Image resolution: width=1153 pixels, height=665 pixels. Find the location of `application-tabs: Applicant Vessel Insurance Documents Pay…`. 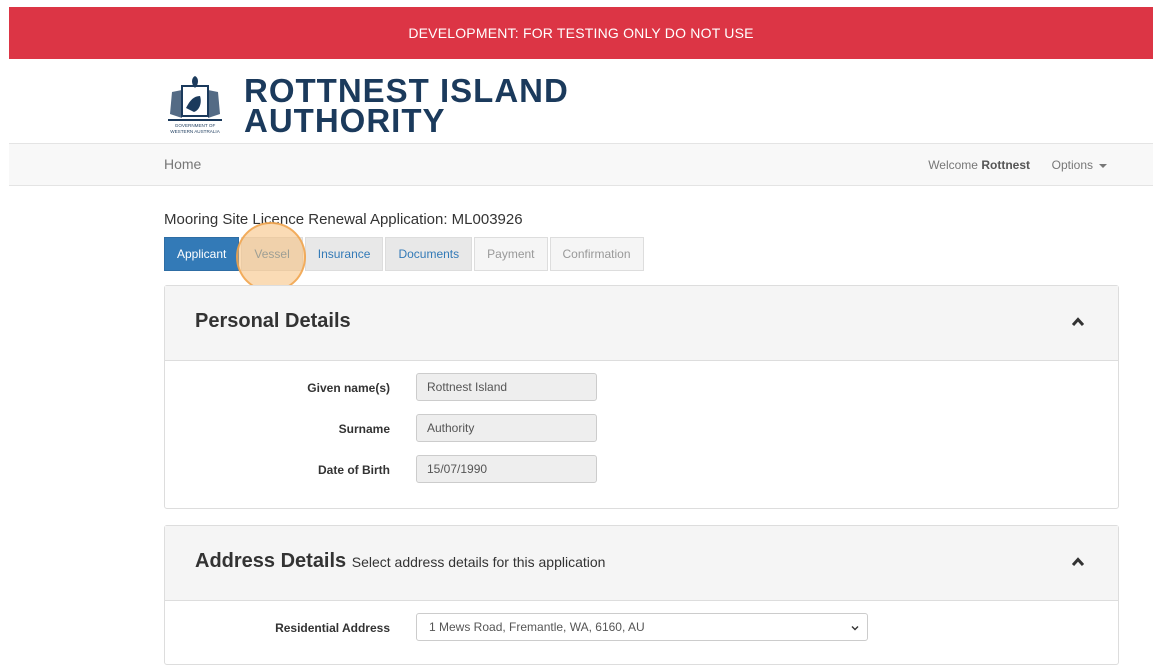

application-tabs: Applicant Vessel Insurance Documents Pay… is located at coordinates (405, 254).